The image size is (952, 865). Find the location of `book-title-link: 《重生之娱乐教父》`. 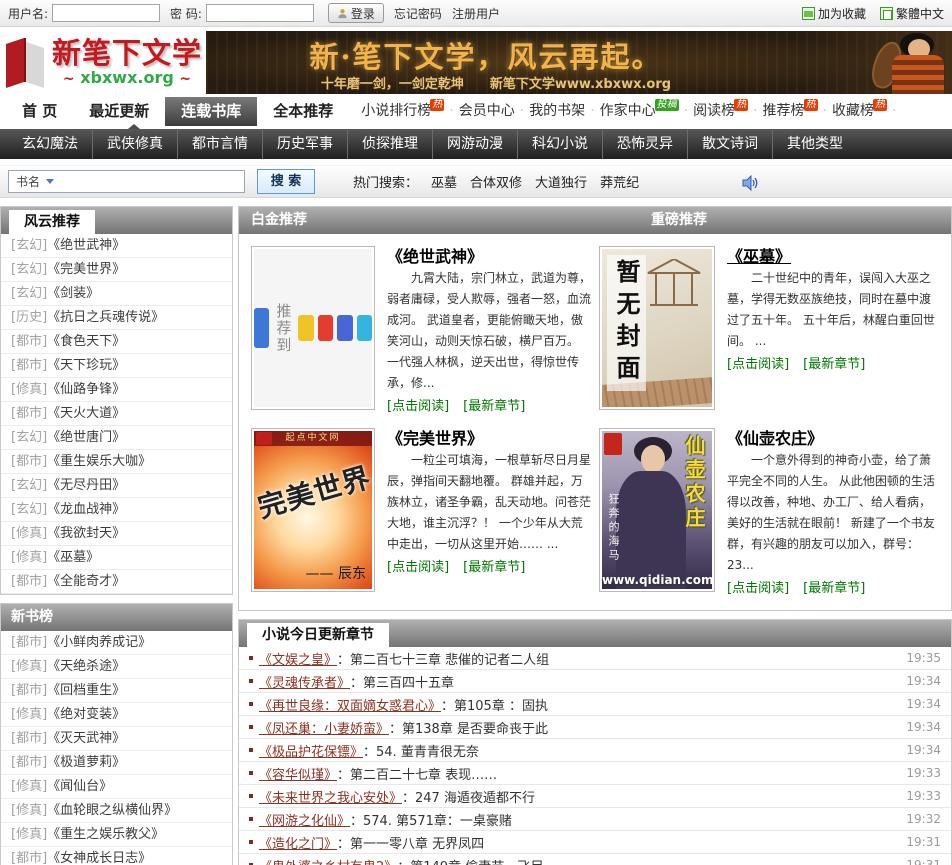

book-title-link: 《重生之娱乐教父》 is located at coordinates (105, 834).